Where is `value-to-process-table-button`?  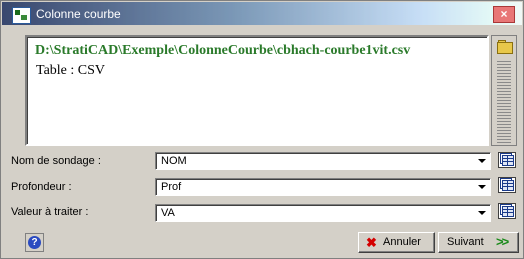 value-to-process-table-button is located at coordinates (507, 211).